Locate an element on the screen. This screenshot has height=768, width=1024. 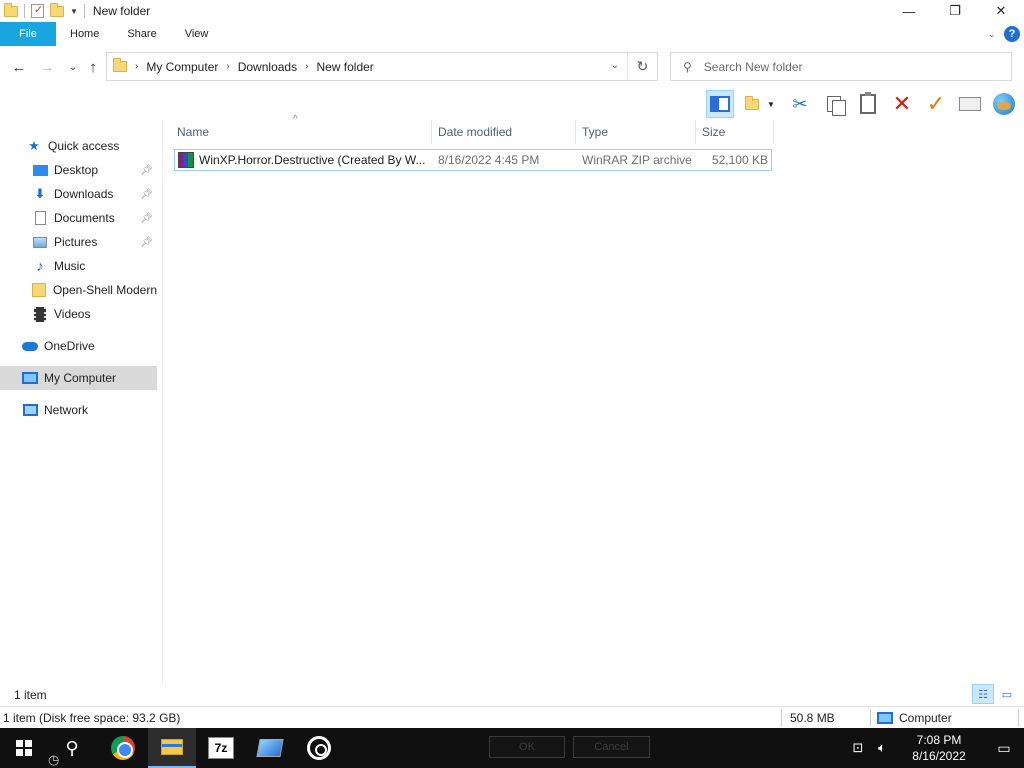
nav-open-shell-modern: Open-Shell Modern is located at coordinates (78, 290).